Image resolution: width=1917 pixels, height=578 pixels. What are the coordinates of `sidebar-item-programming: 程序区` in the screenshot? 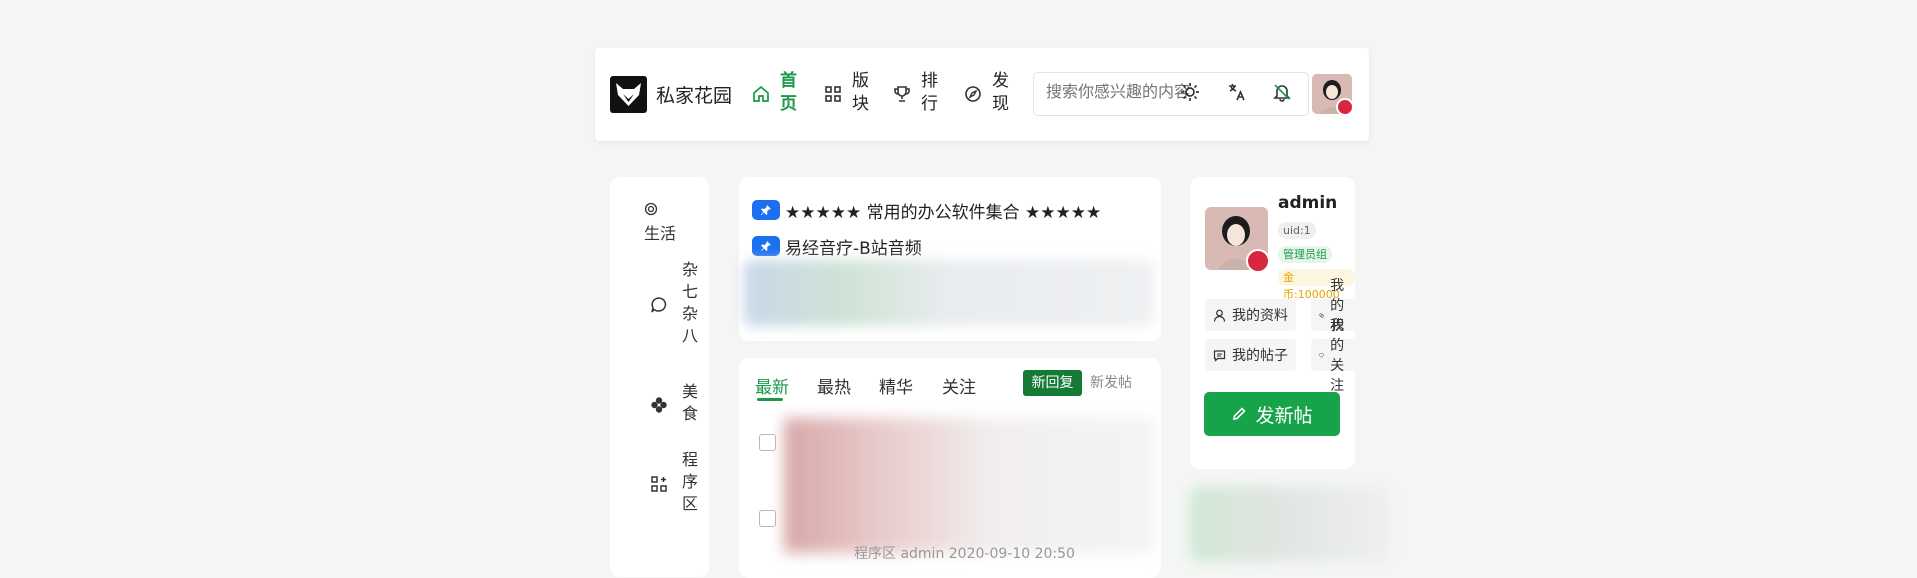 It's located at (694, 484).